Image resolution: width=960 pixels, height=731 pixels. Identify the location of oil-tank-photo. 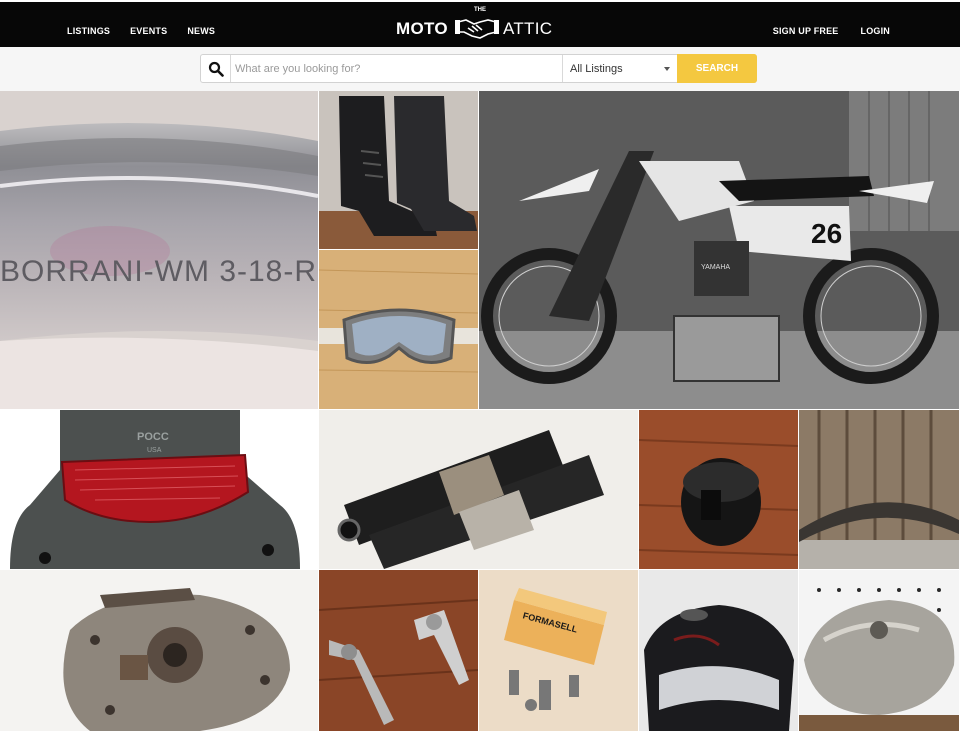
(879, 650).